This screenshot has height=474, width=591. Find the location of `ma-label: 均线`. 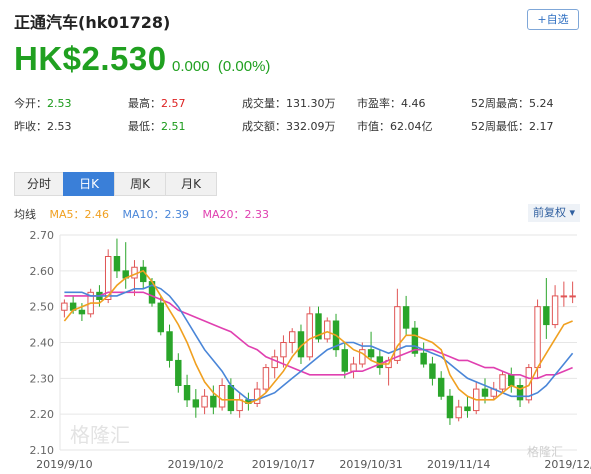

ma-label: 均线 is located at coordinates (25, 214).